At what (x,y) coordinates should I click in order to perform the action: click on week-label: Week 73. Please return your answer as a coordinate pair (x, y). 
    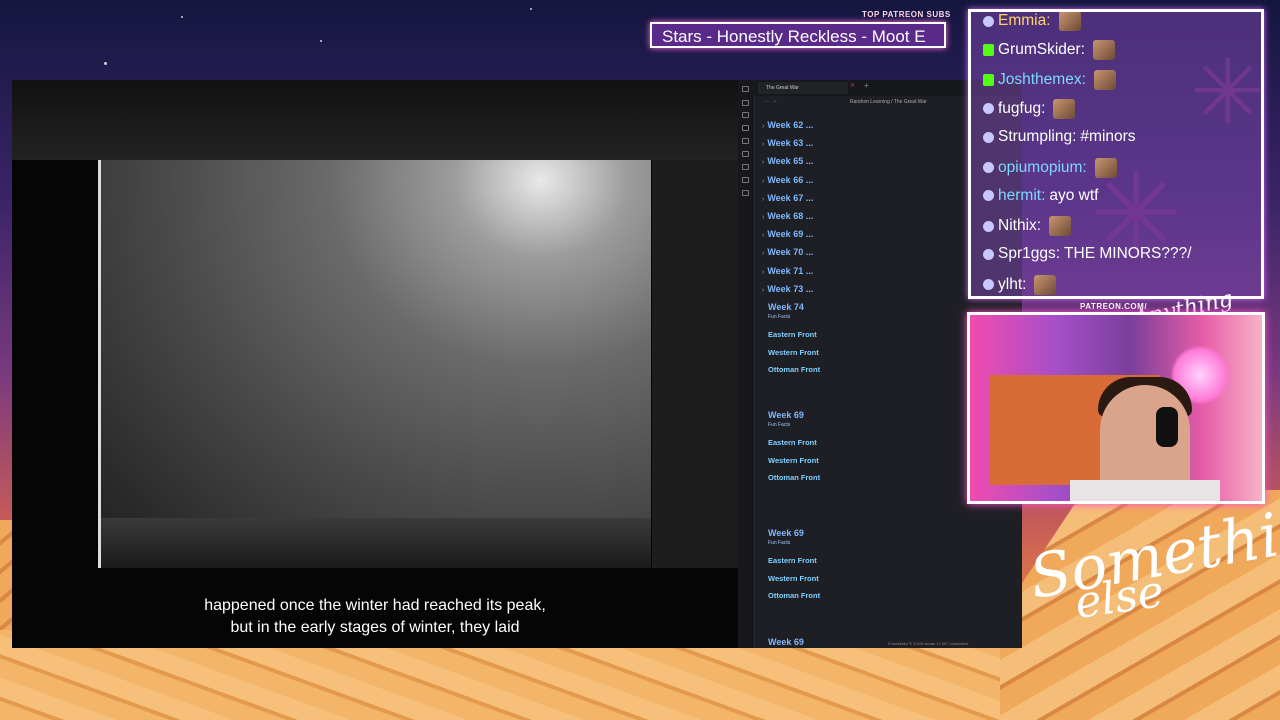
    Looking at the image, I should click on (785, 288).